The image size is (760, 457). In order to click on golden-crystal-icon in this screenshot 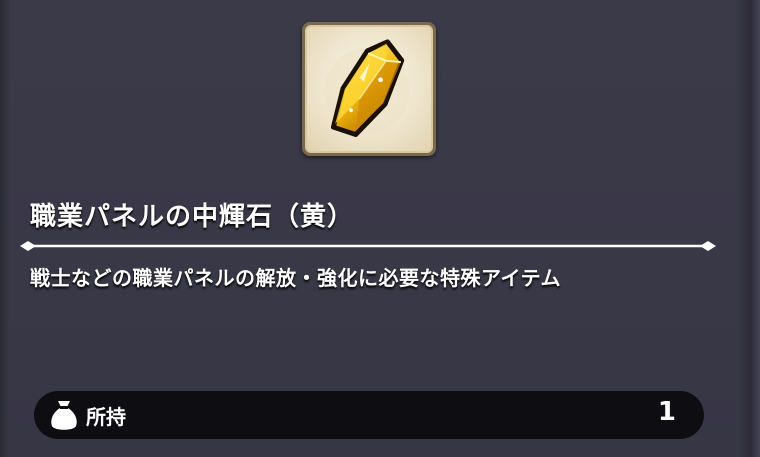, I will do `click(369, 89)`.